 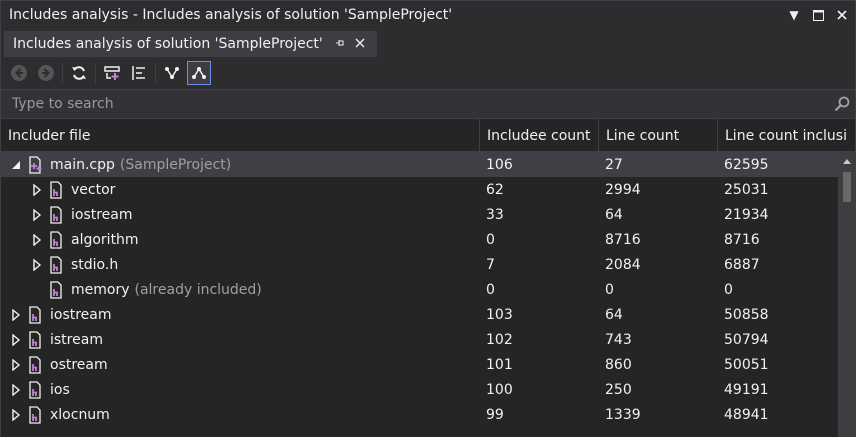 I want to click on collapse-all-icon, so click(x=139, y=73).